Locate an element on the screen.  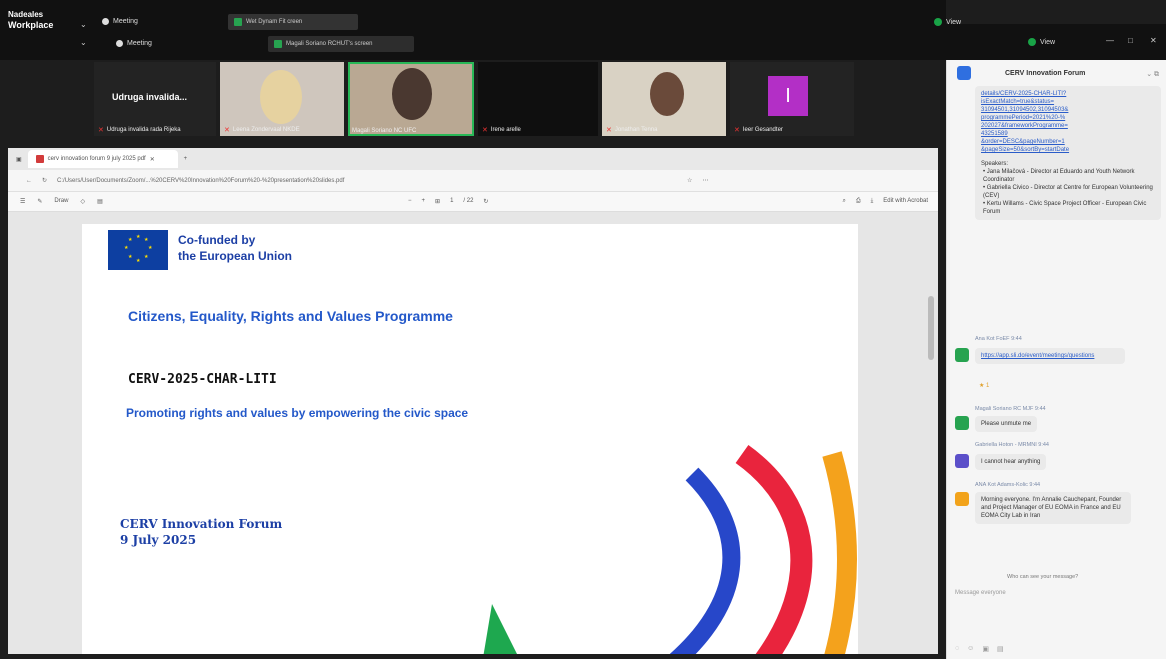
chat-logo-icon is located at coordinates (964, 73).